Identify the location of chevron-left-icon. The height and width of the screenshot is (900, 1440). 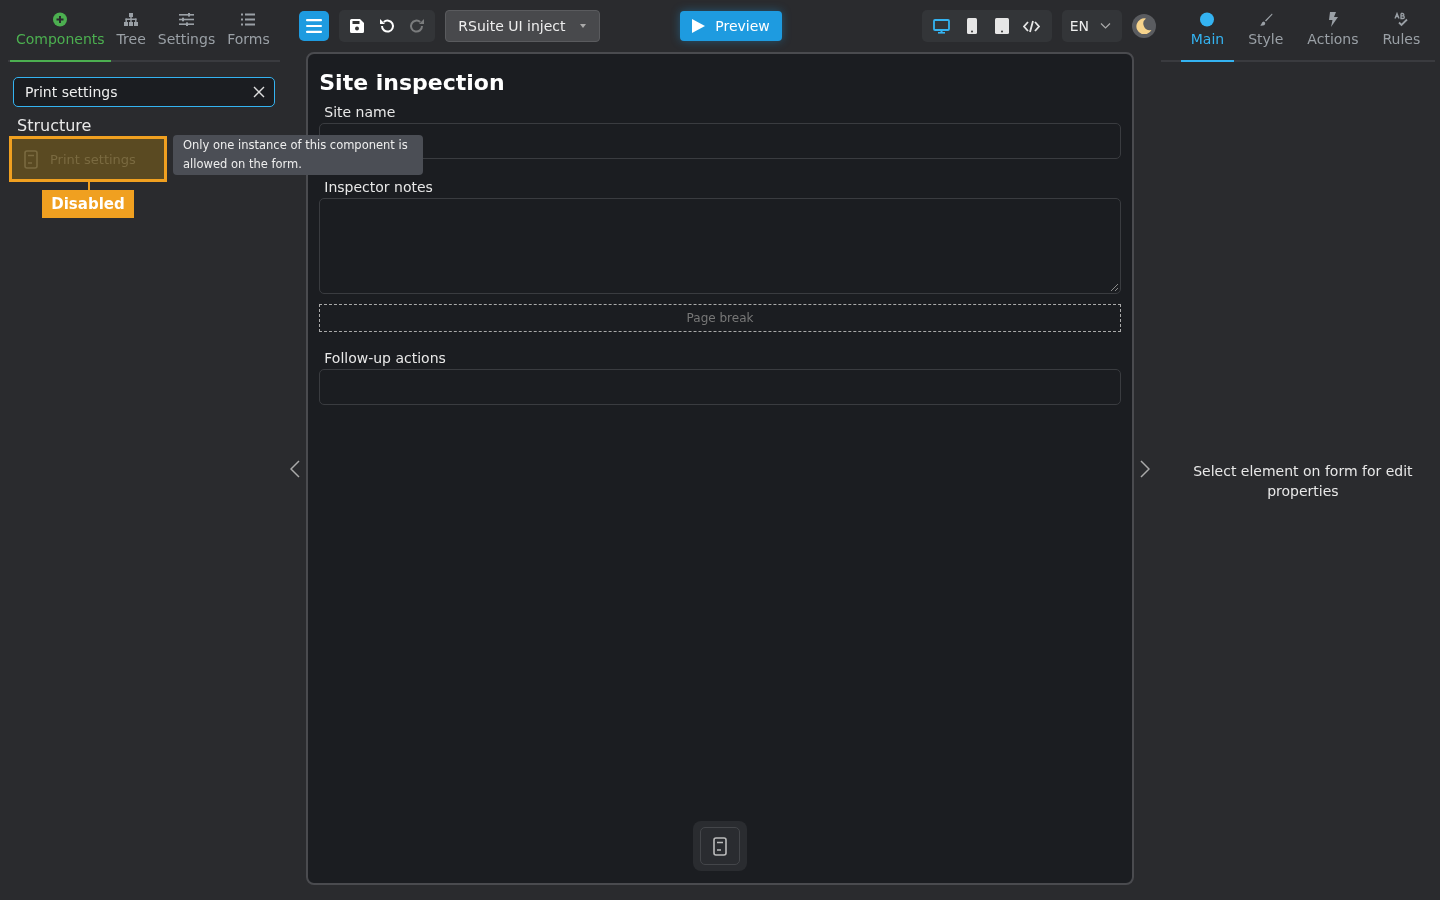
(295, 468).